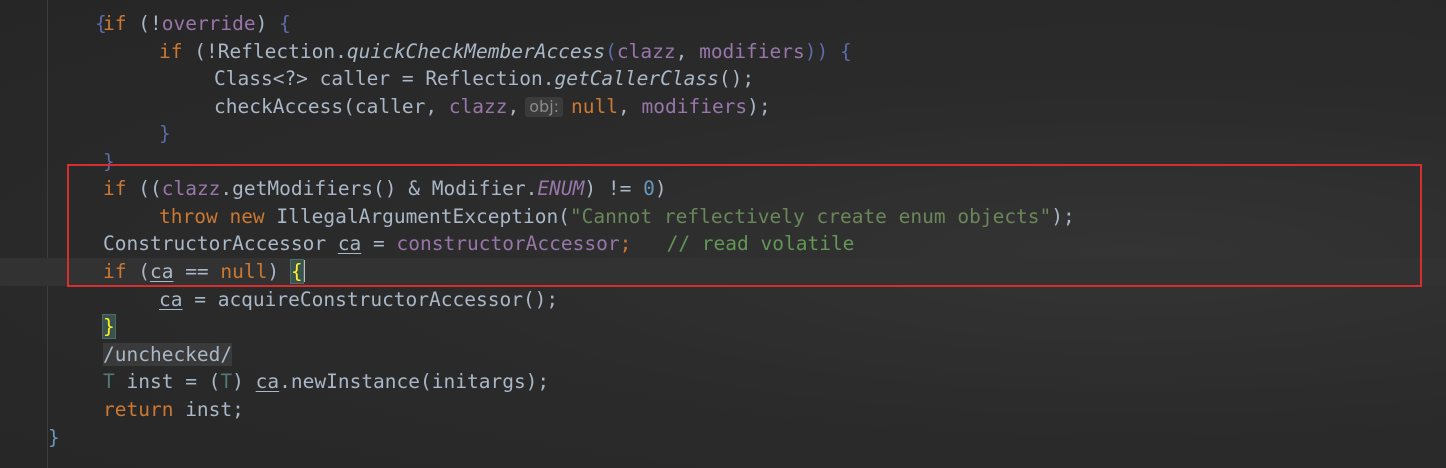 This screenshot has width=1446, height=468. Describe the element at coordinates (544, 107) in the screenshot. I see `parameter-hint: obj:` at that location.